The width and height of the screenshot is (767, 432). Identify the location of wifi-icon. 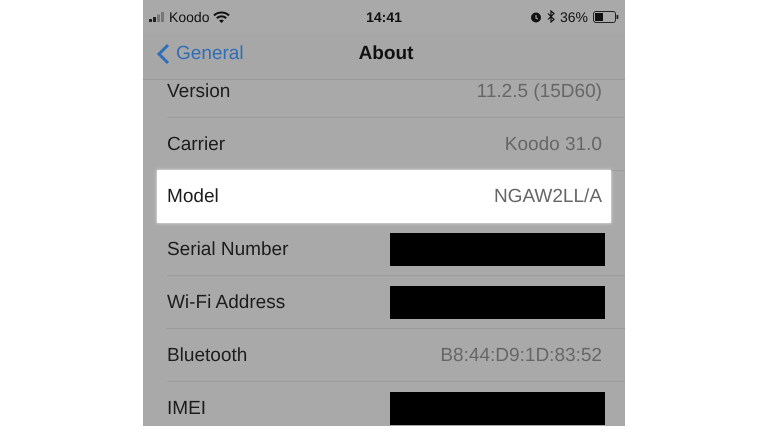
(221, 16).